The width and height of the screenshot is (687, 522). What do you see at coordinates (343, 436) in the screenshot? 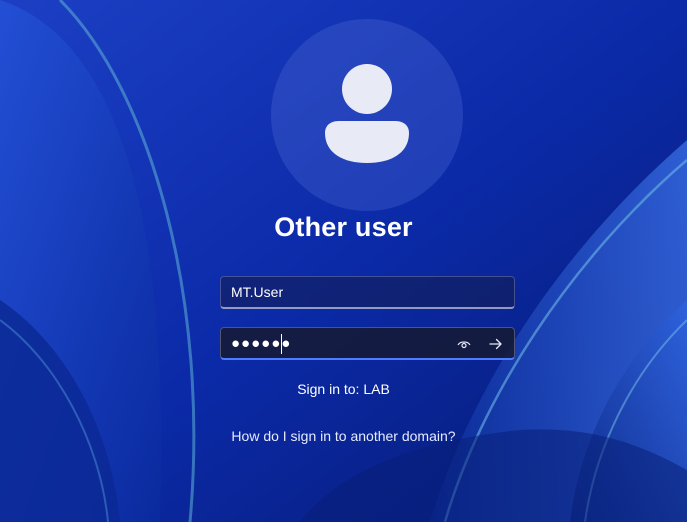
I see `other-domain-link: How do I sign in to another domain?` at bounding box center [343, 436].